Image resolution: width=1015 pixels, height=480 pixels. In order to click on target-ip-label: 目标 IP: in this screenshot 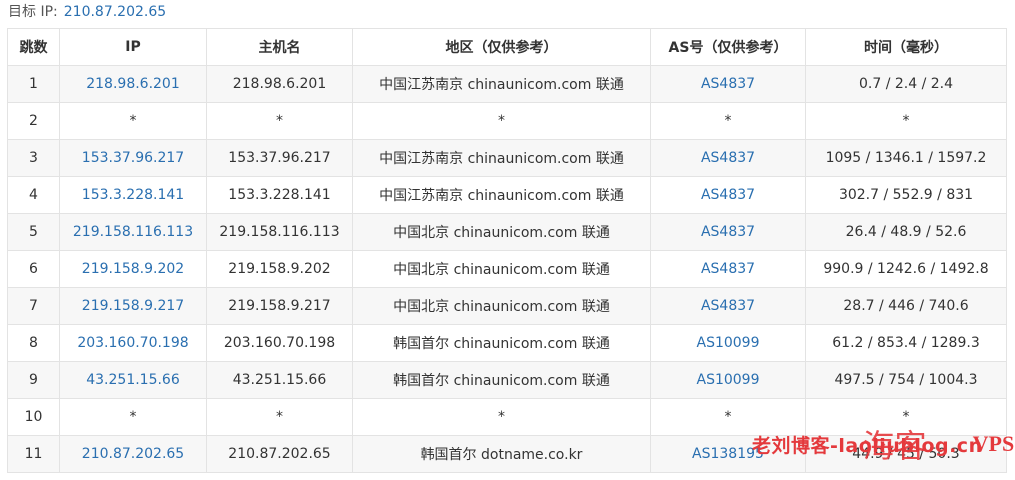, I will do `click(33, 12)`.